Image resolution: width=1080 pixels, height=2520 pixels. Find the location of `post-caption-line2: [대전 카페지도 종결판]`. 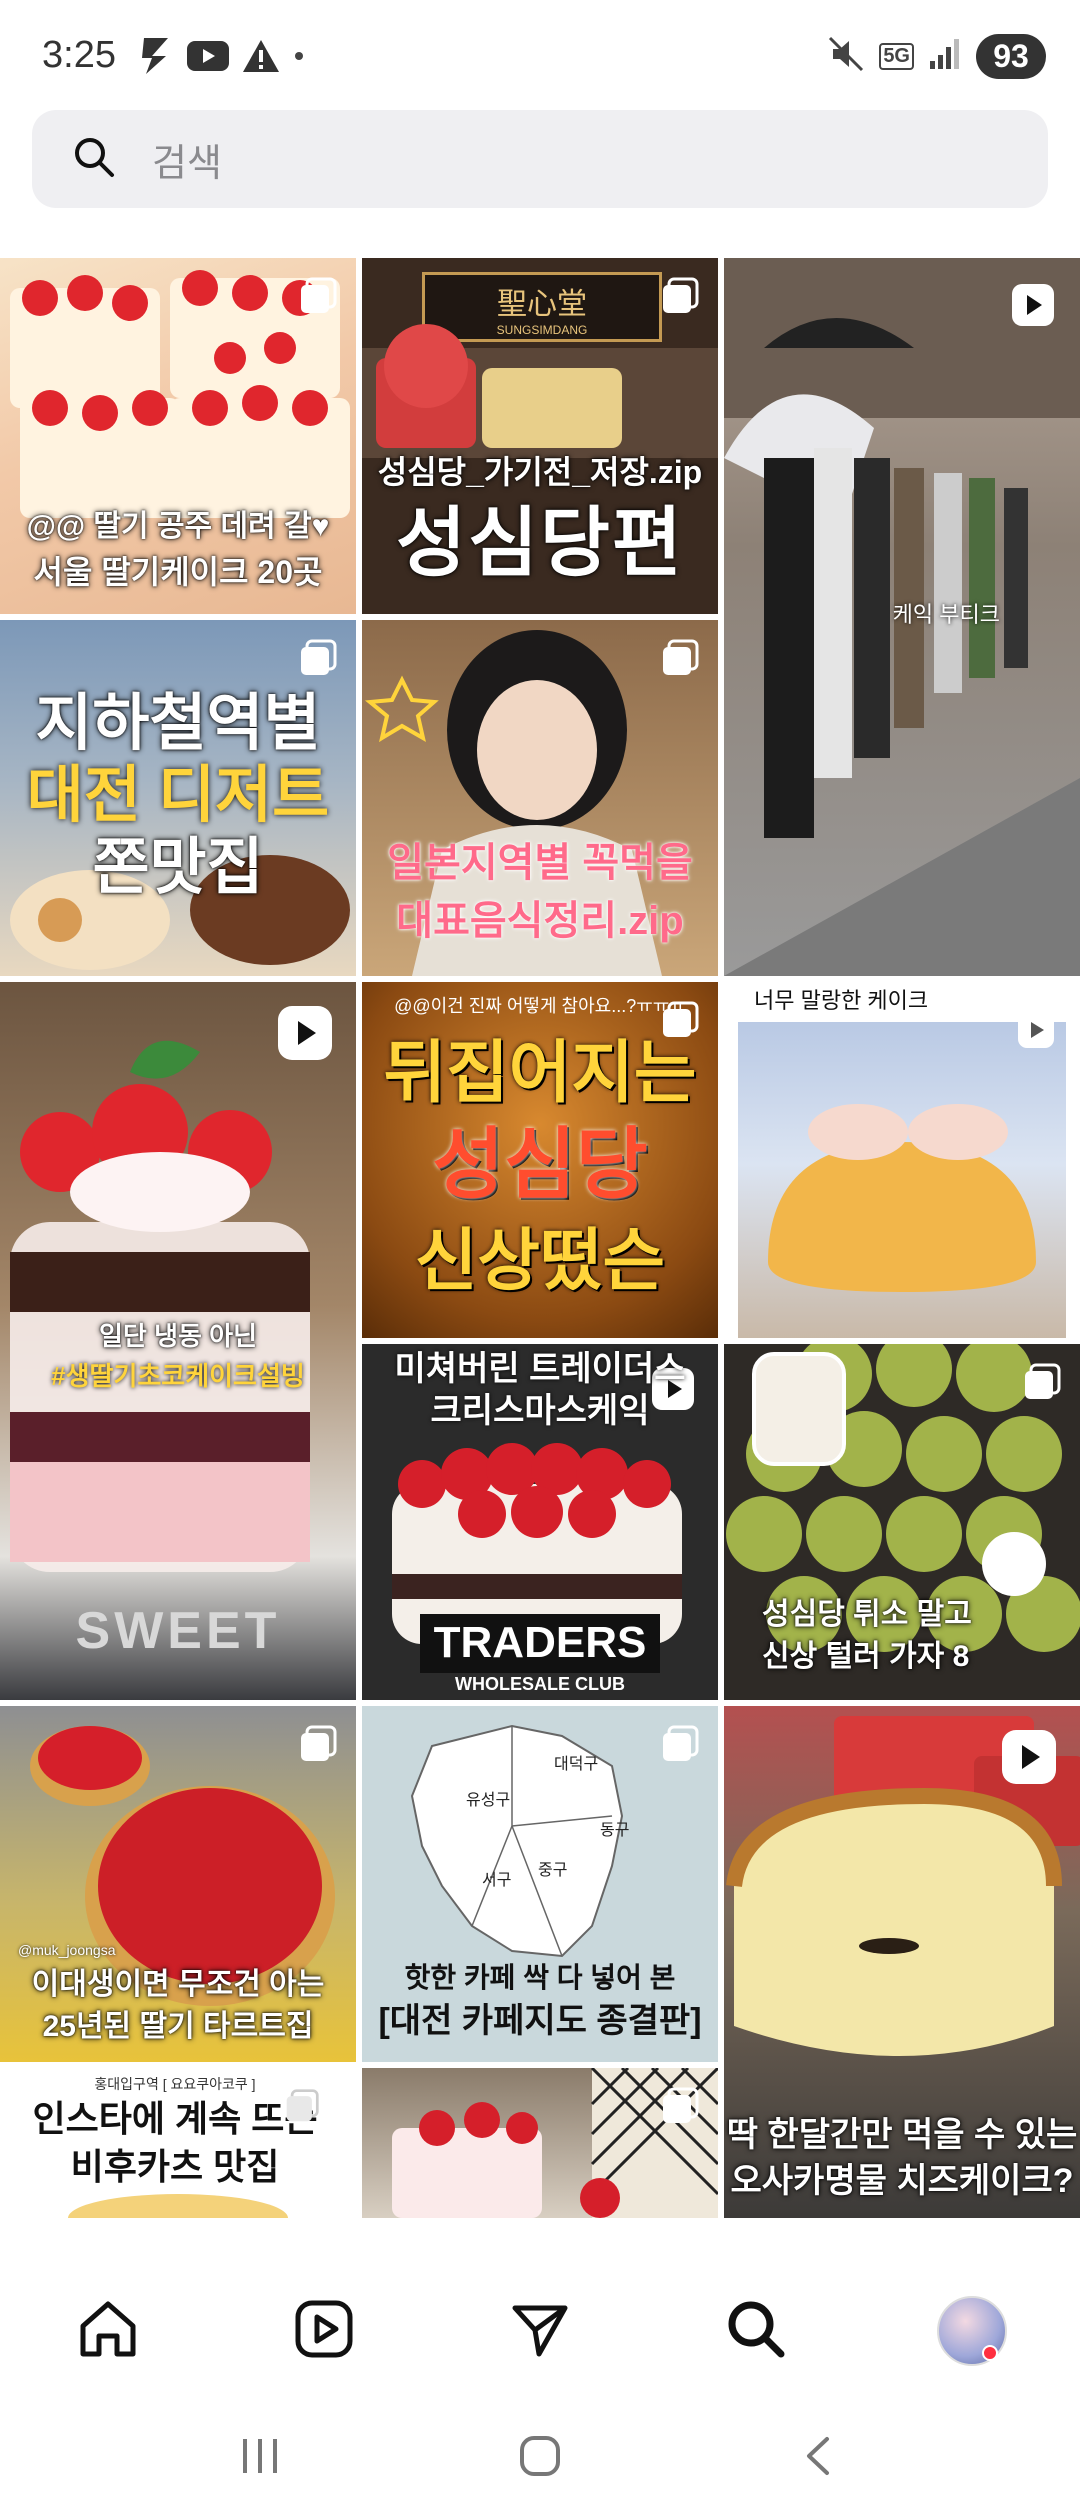

post-caption-line2: [대전 카페지도 종결판] is located at coordinates (540, 2021).